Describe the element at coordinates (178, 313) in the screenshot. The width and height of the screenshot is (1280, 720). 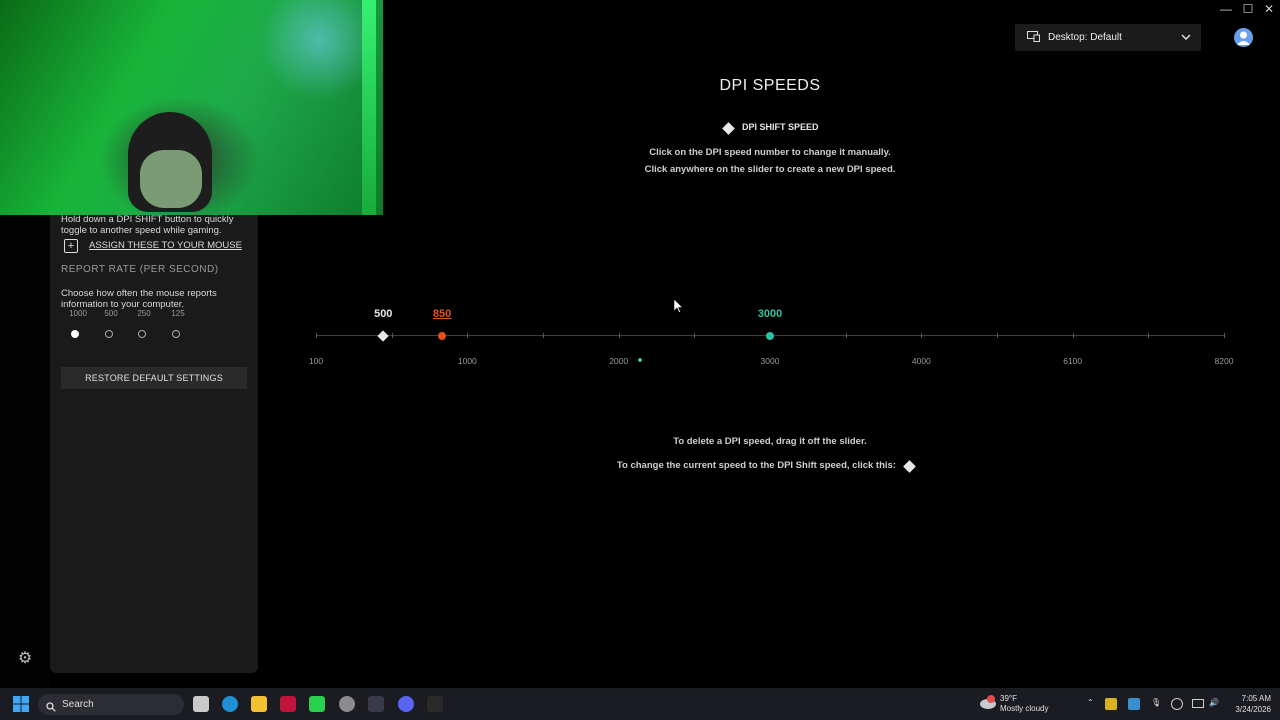
I see `rate-label-125: 125` at that location.